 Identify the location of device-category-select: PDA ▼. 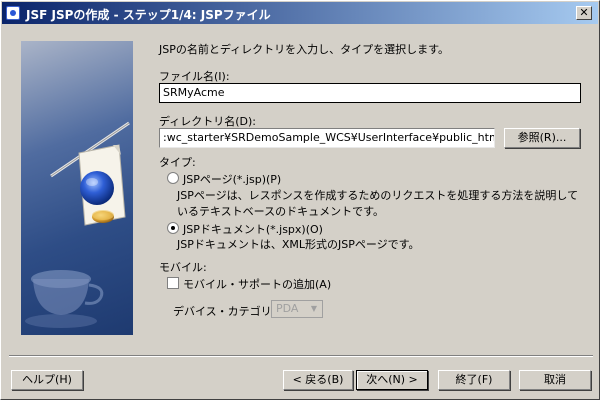
(297, 309).